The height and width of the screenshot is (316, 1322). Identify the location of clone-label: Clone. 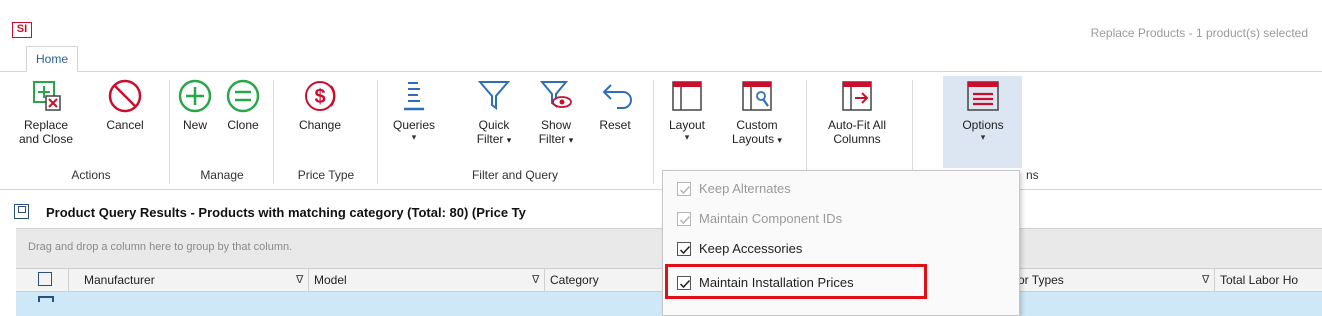
(243, 125).